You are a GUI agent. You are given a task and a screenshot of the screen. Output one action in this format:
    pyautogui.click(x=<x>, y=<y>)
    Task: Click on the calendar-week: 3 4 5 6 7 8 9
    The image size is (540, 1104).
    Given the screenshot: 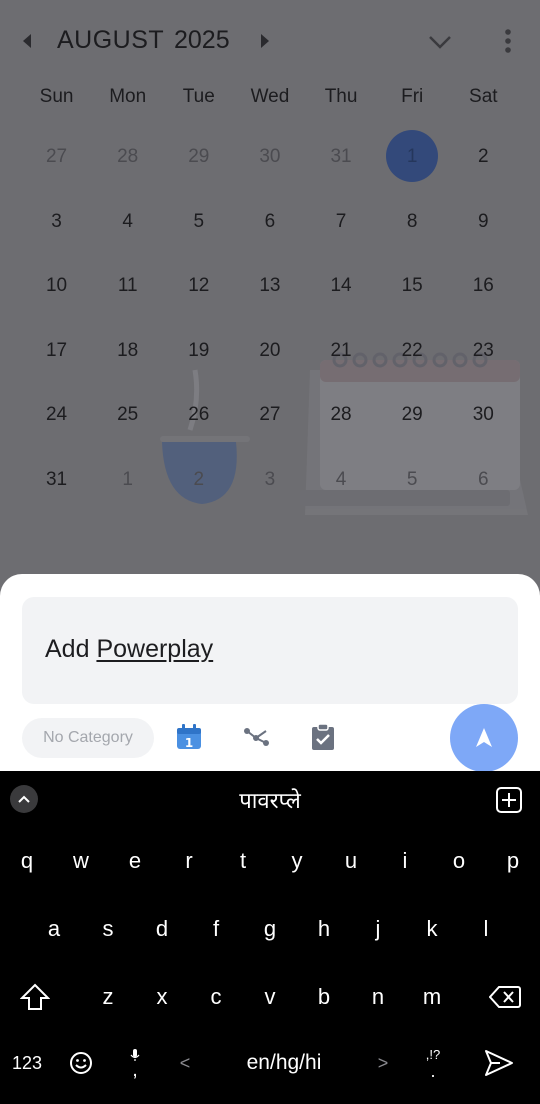 What is the action you would take?
    pyautogui.click(x=270, y=227)
    